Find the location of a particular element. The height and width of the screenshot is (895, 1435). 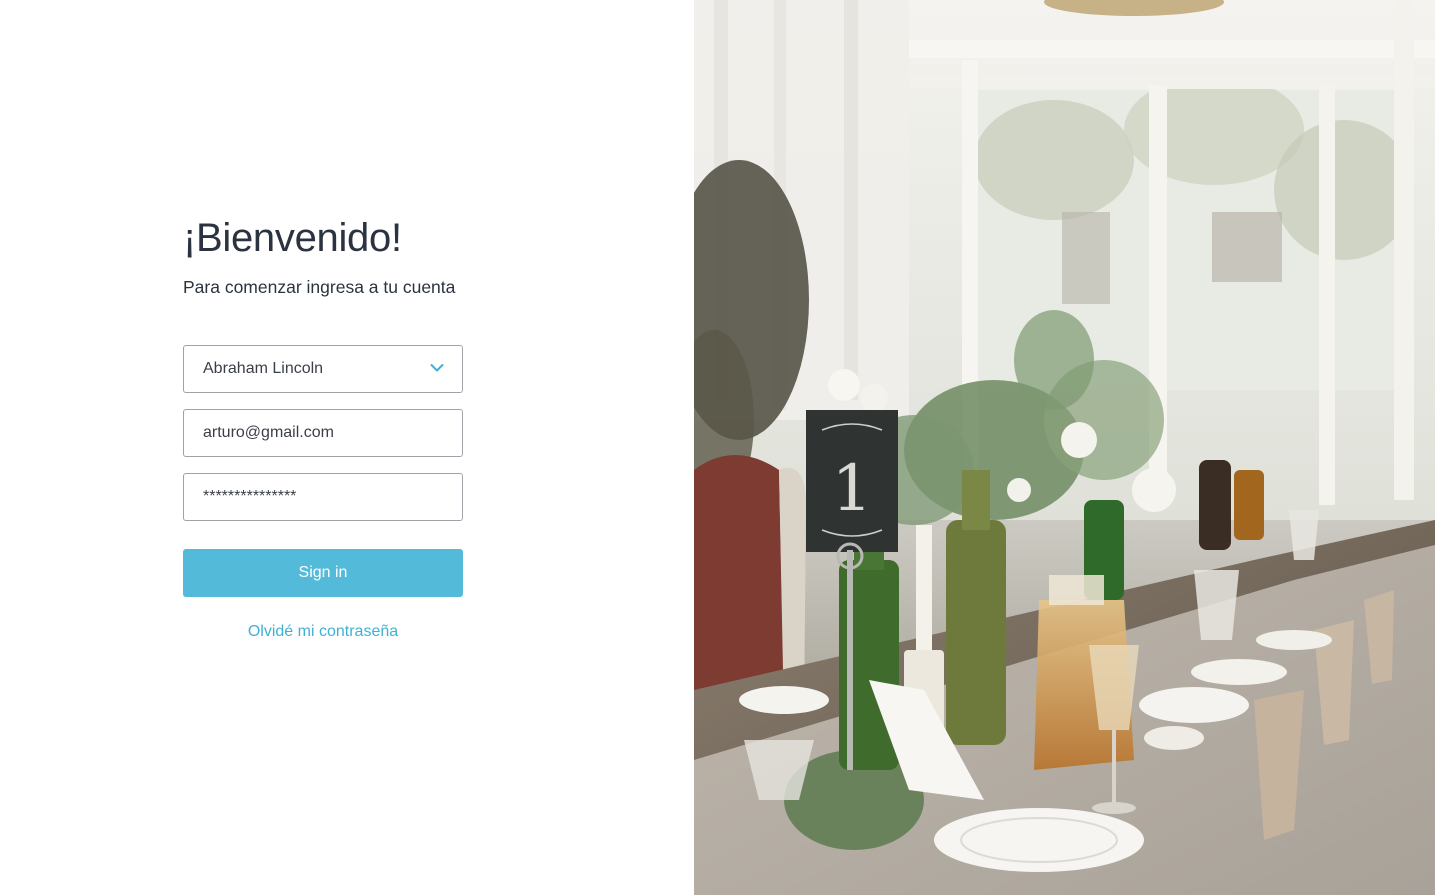

welcome-title: ¡Bienvenido! is located at coordinates (292, 238).